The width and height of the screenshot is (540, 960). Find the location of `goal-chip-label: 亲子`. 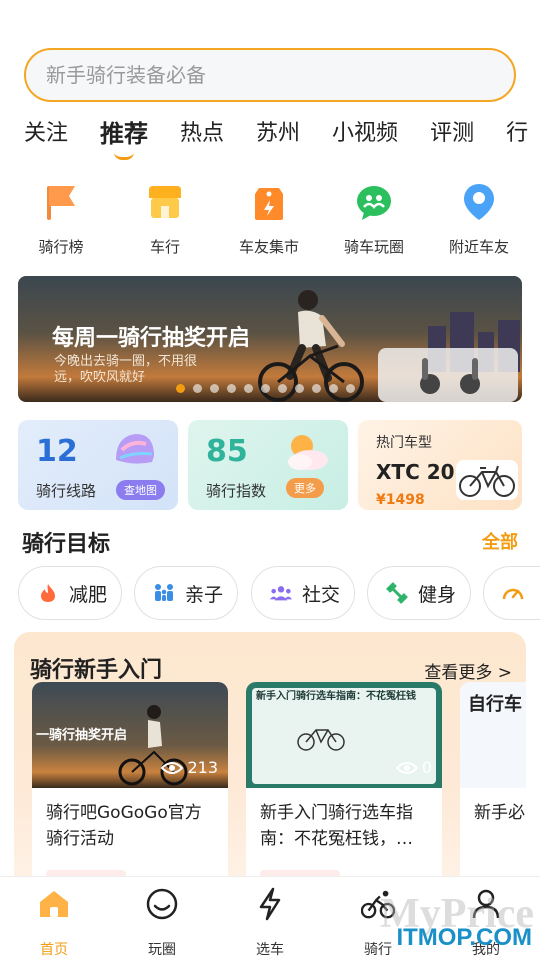

goal-chip-label: 亲子 is located at coordinates (204, 594).